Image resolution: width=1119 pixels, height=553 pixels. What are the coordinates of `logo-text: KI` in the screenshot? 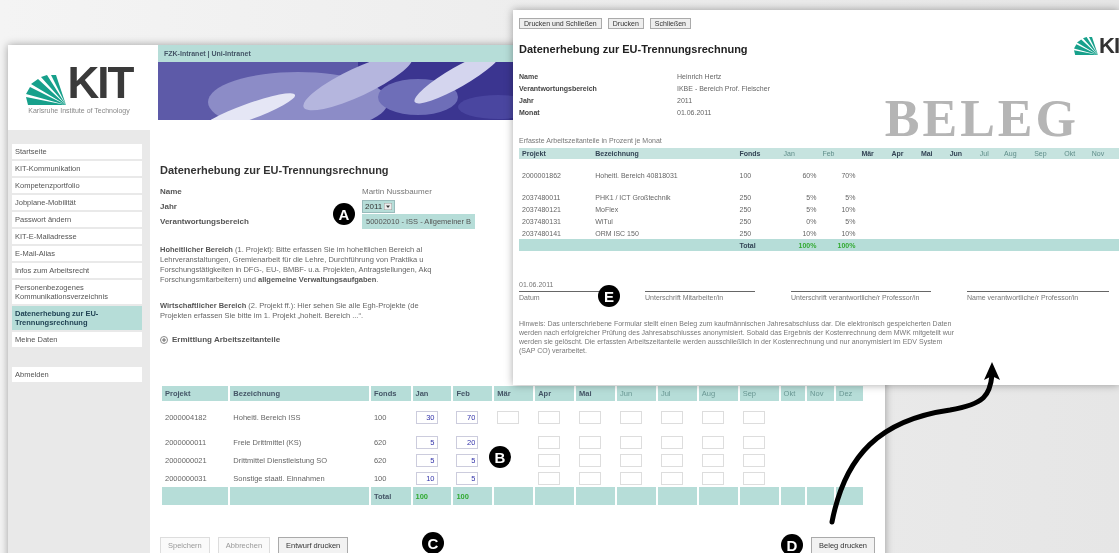 It's located at (1109, 46).